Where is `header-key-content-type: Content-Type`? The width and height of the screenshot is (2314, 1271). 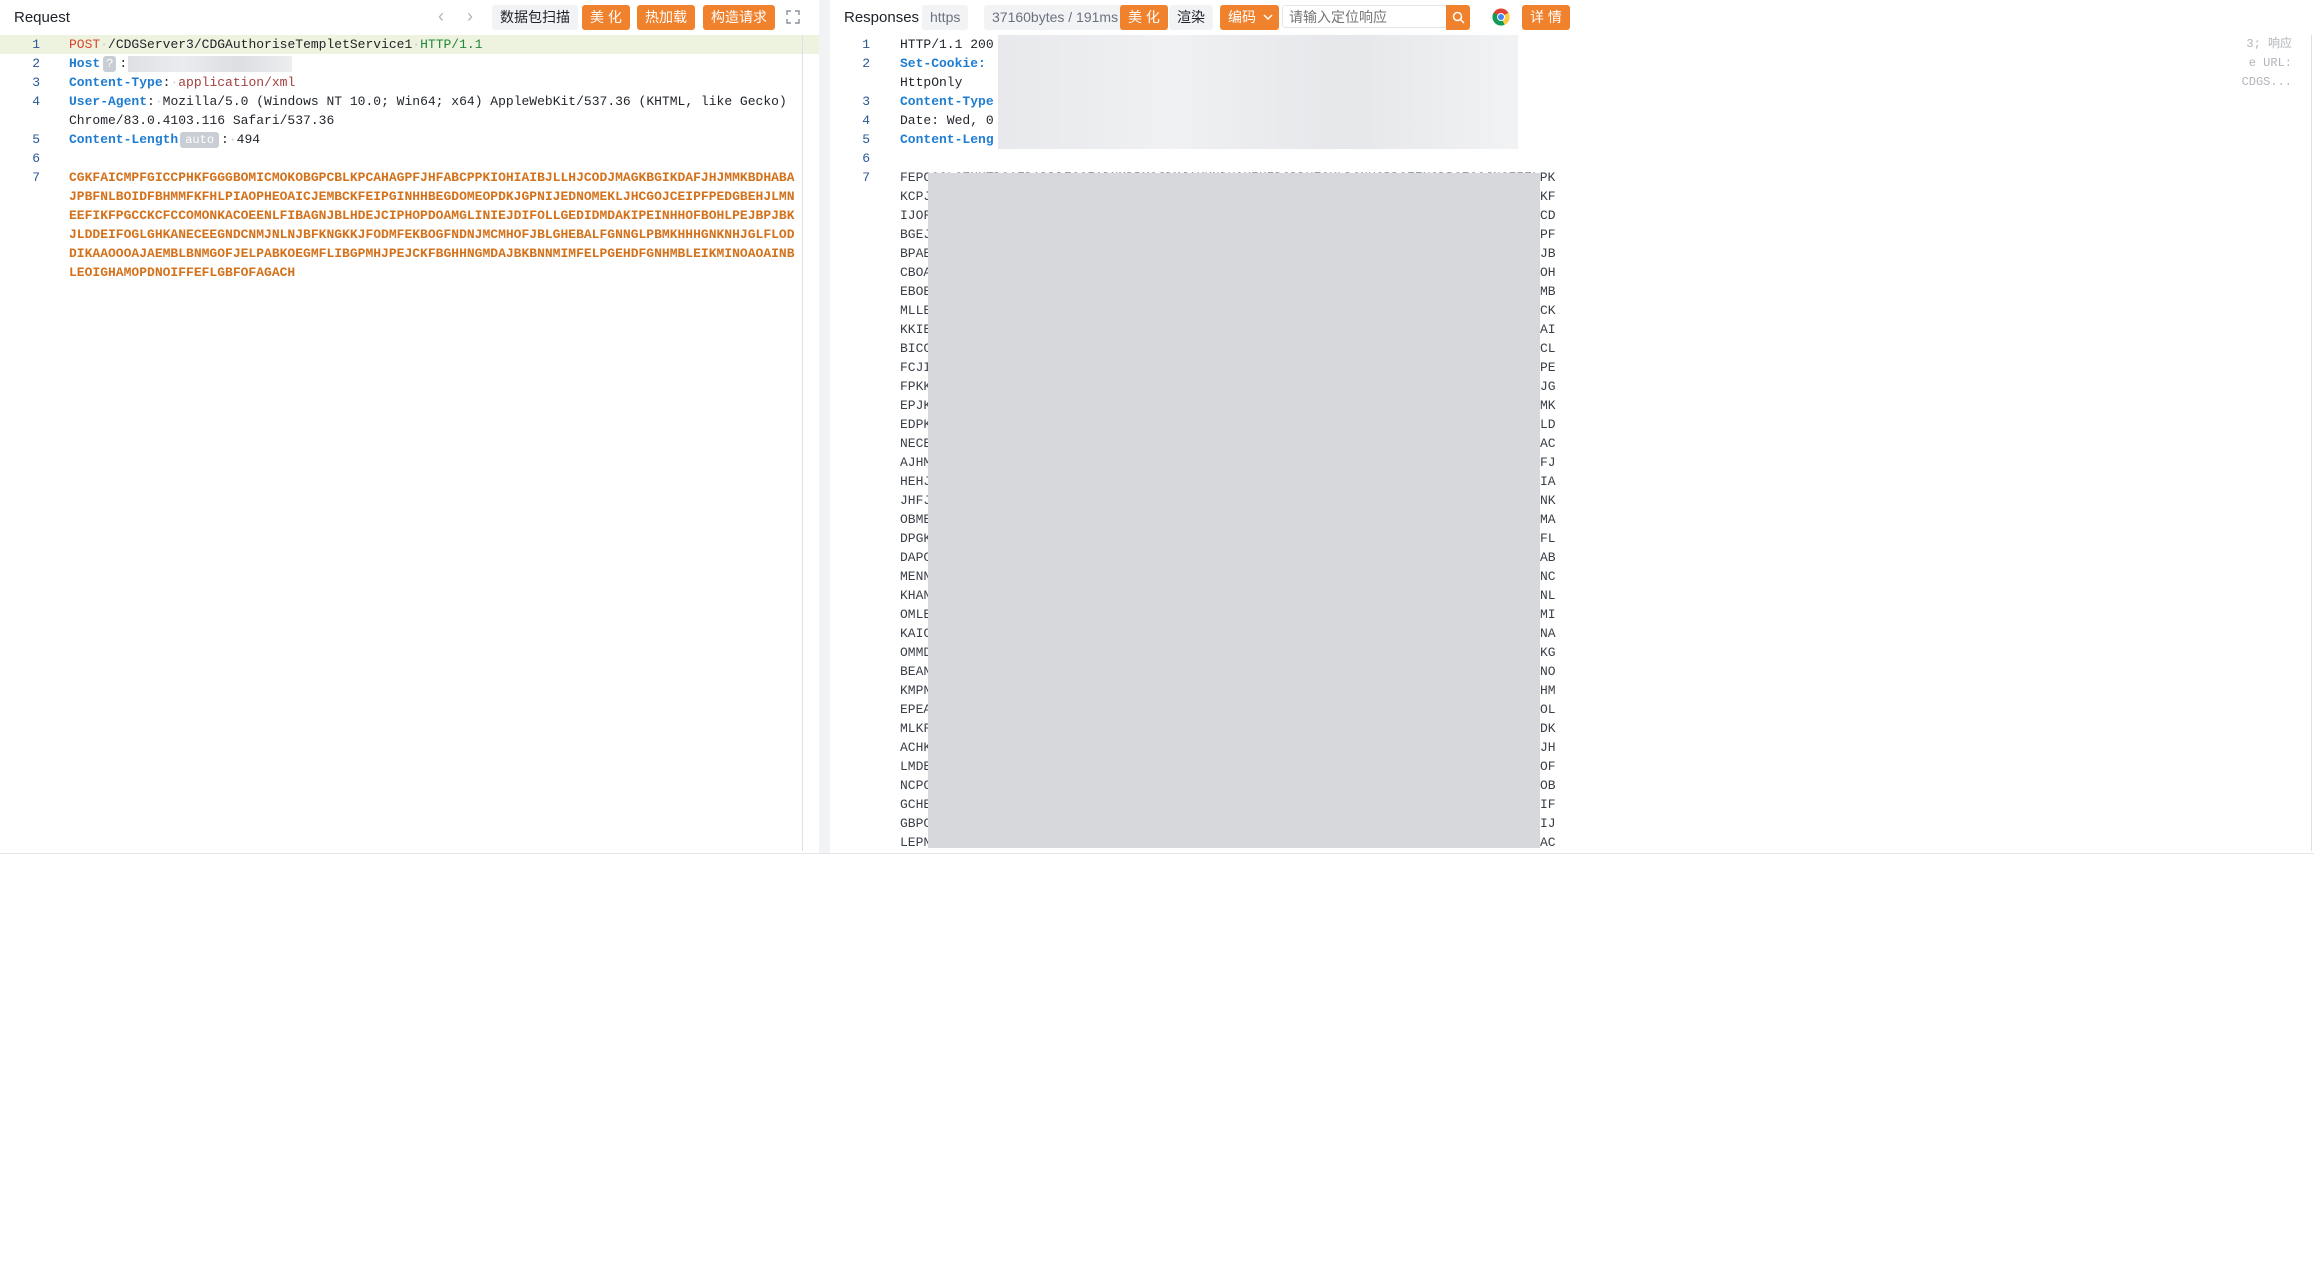 header-key-content-type: Content-Type is located at coordinates (116, 82).